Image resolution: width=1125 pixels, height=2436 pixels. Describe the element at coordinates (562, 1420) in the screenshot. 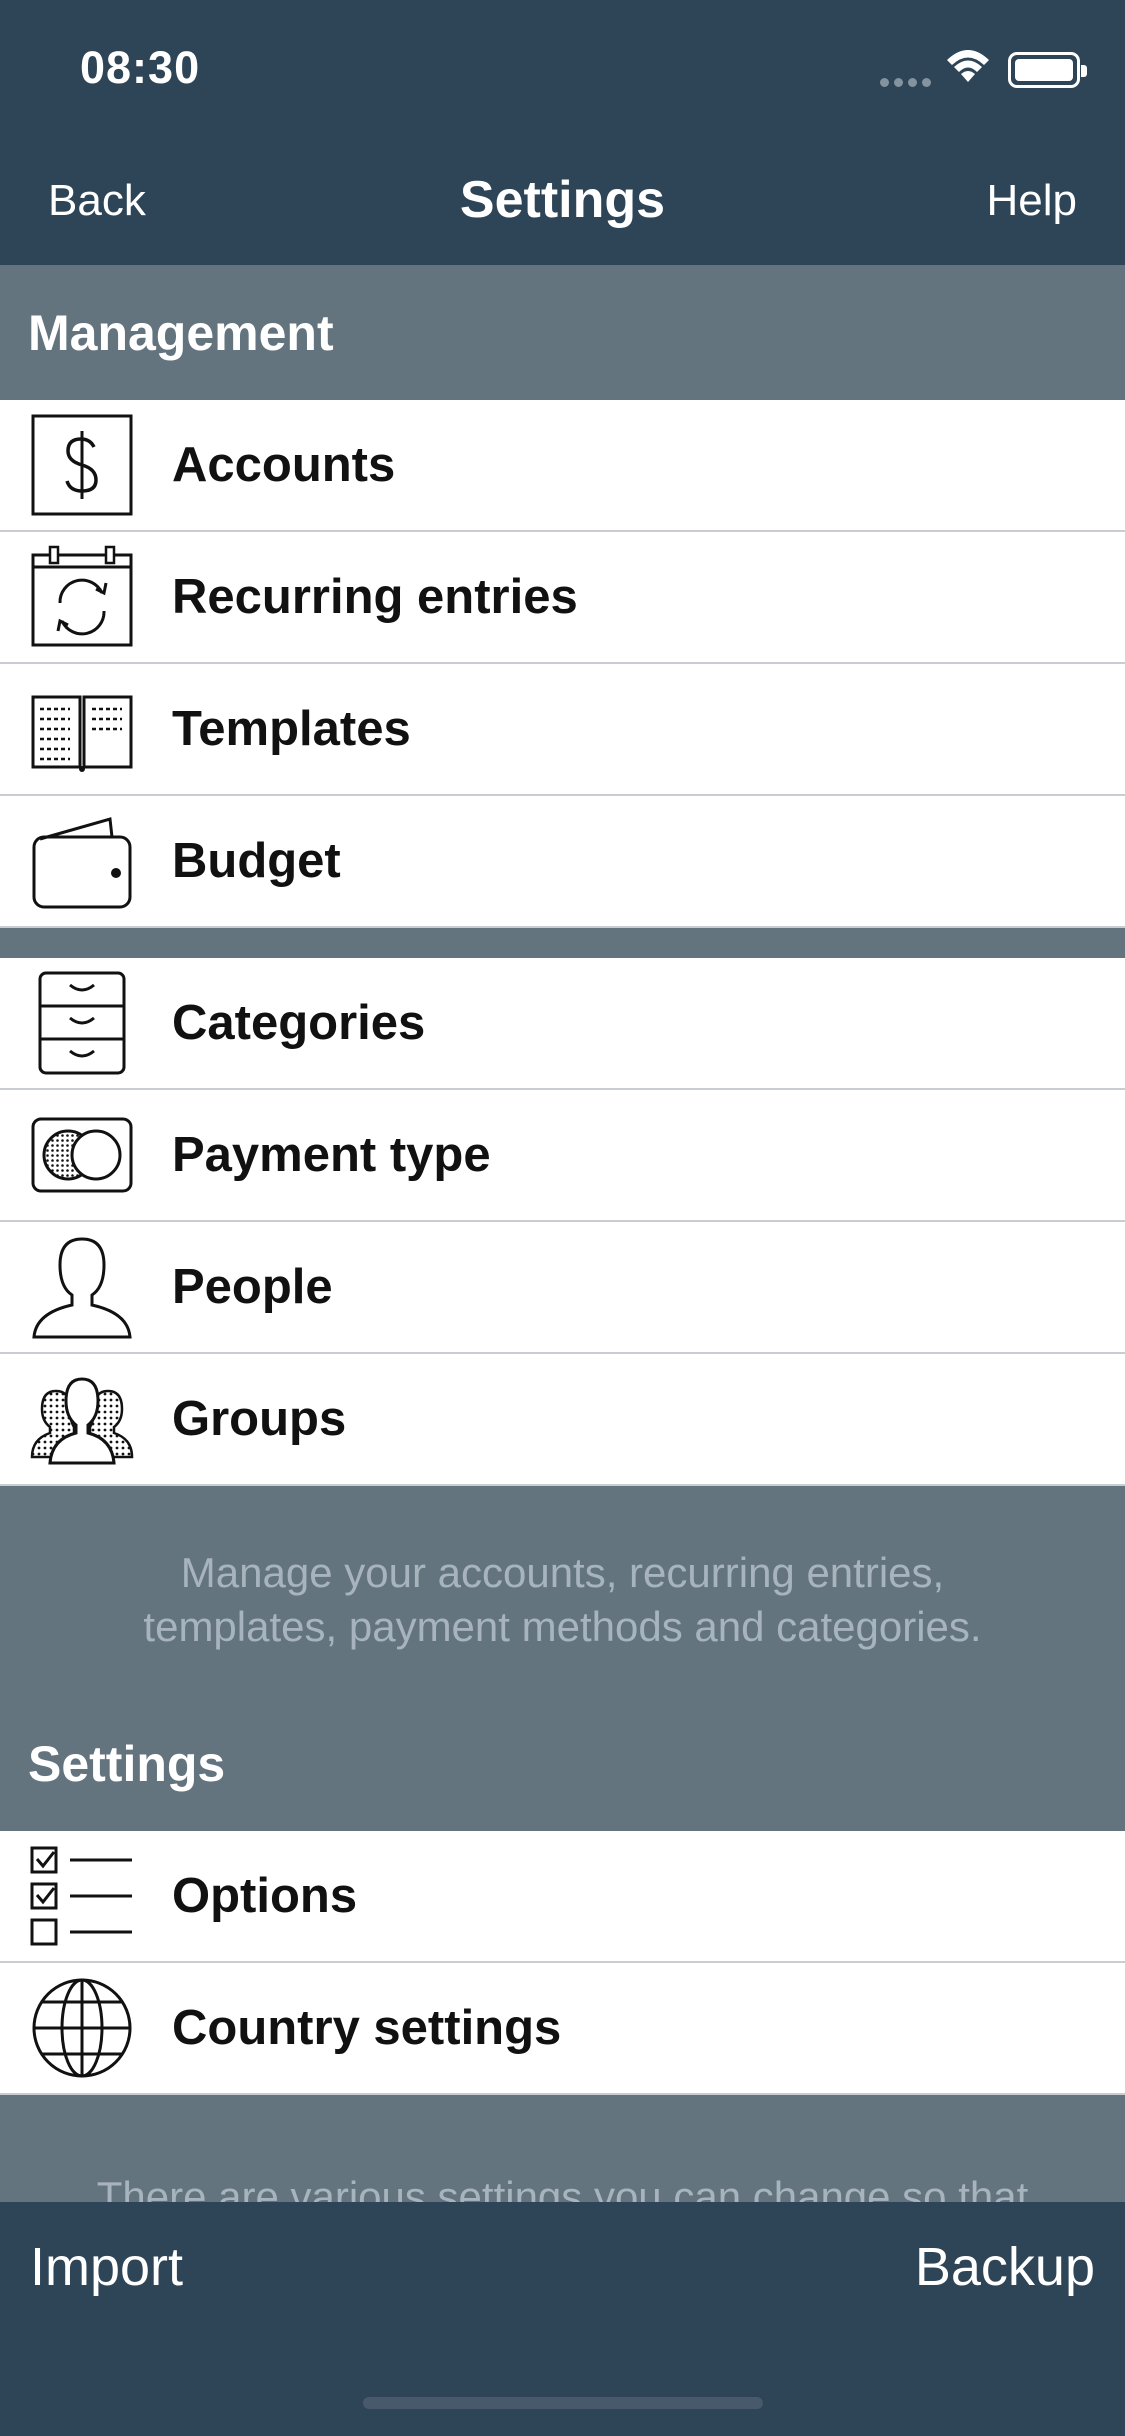

I see `row-groups: Groups` at that location.